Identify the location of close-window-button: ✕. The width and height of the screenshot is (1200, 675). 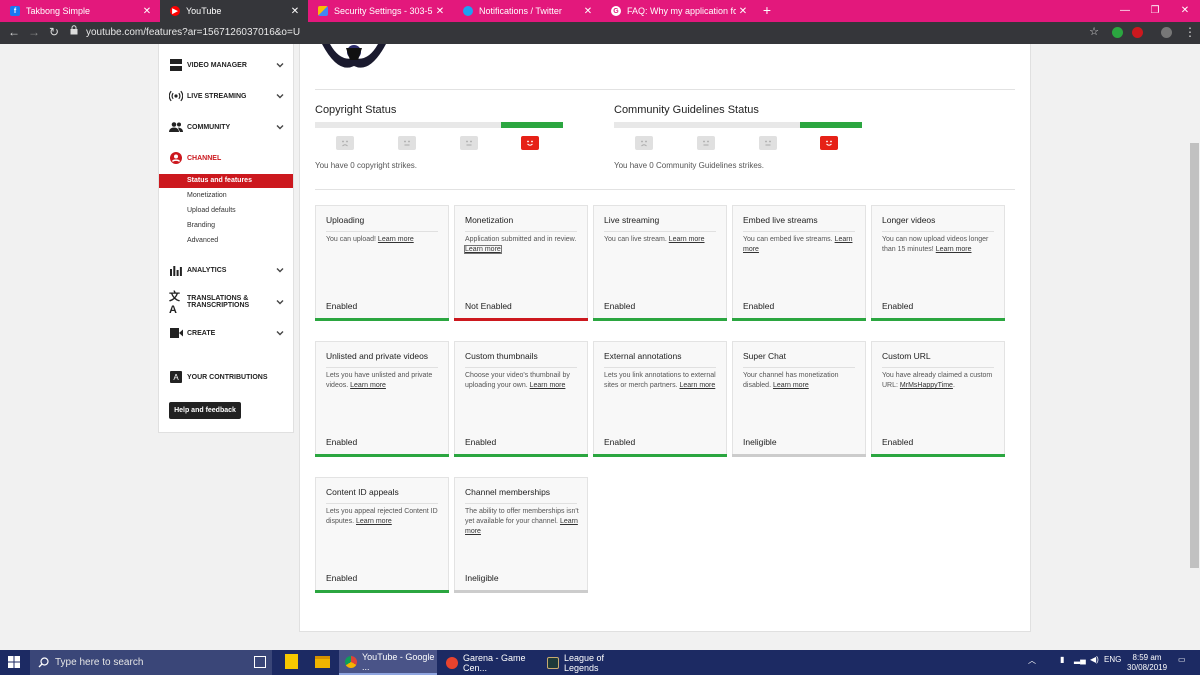
(1185, 11).